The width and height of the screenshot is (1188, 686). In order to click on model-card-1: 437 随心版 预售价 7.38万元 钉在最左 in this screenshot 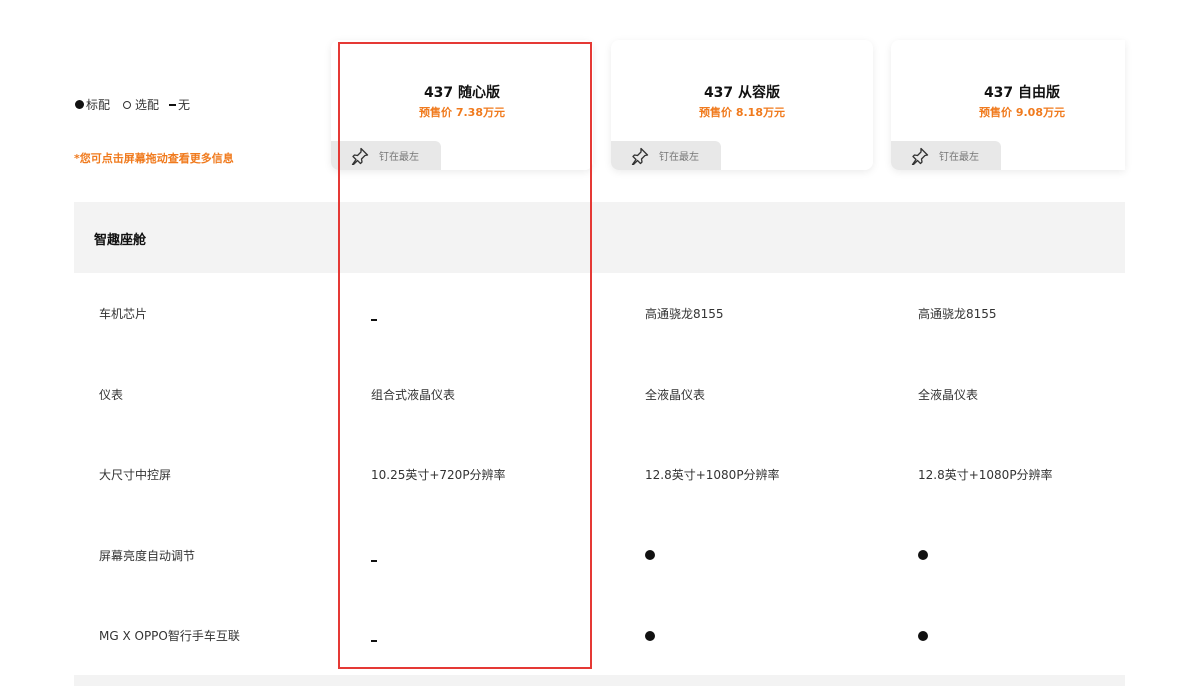, I will do `click(462, 105)`.